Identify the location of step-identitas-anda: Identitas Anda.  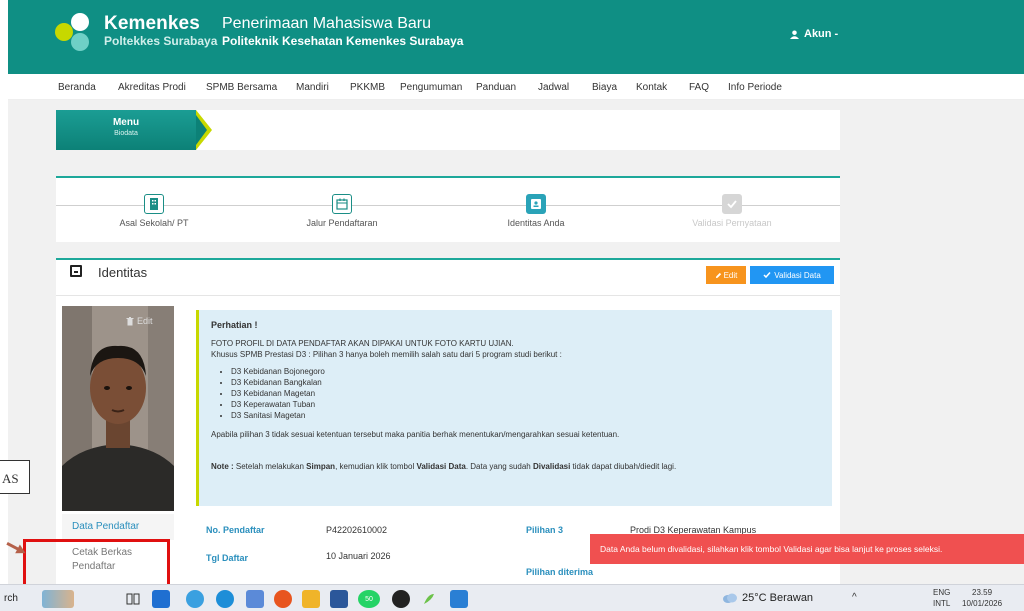
(536, 211).